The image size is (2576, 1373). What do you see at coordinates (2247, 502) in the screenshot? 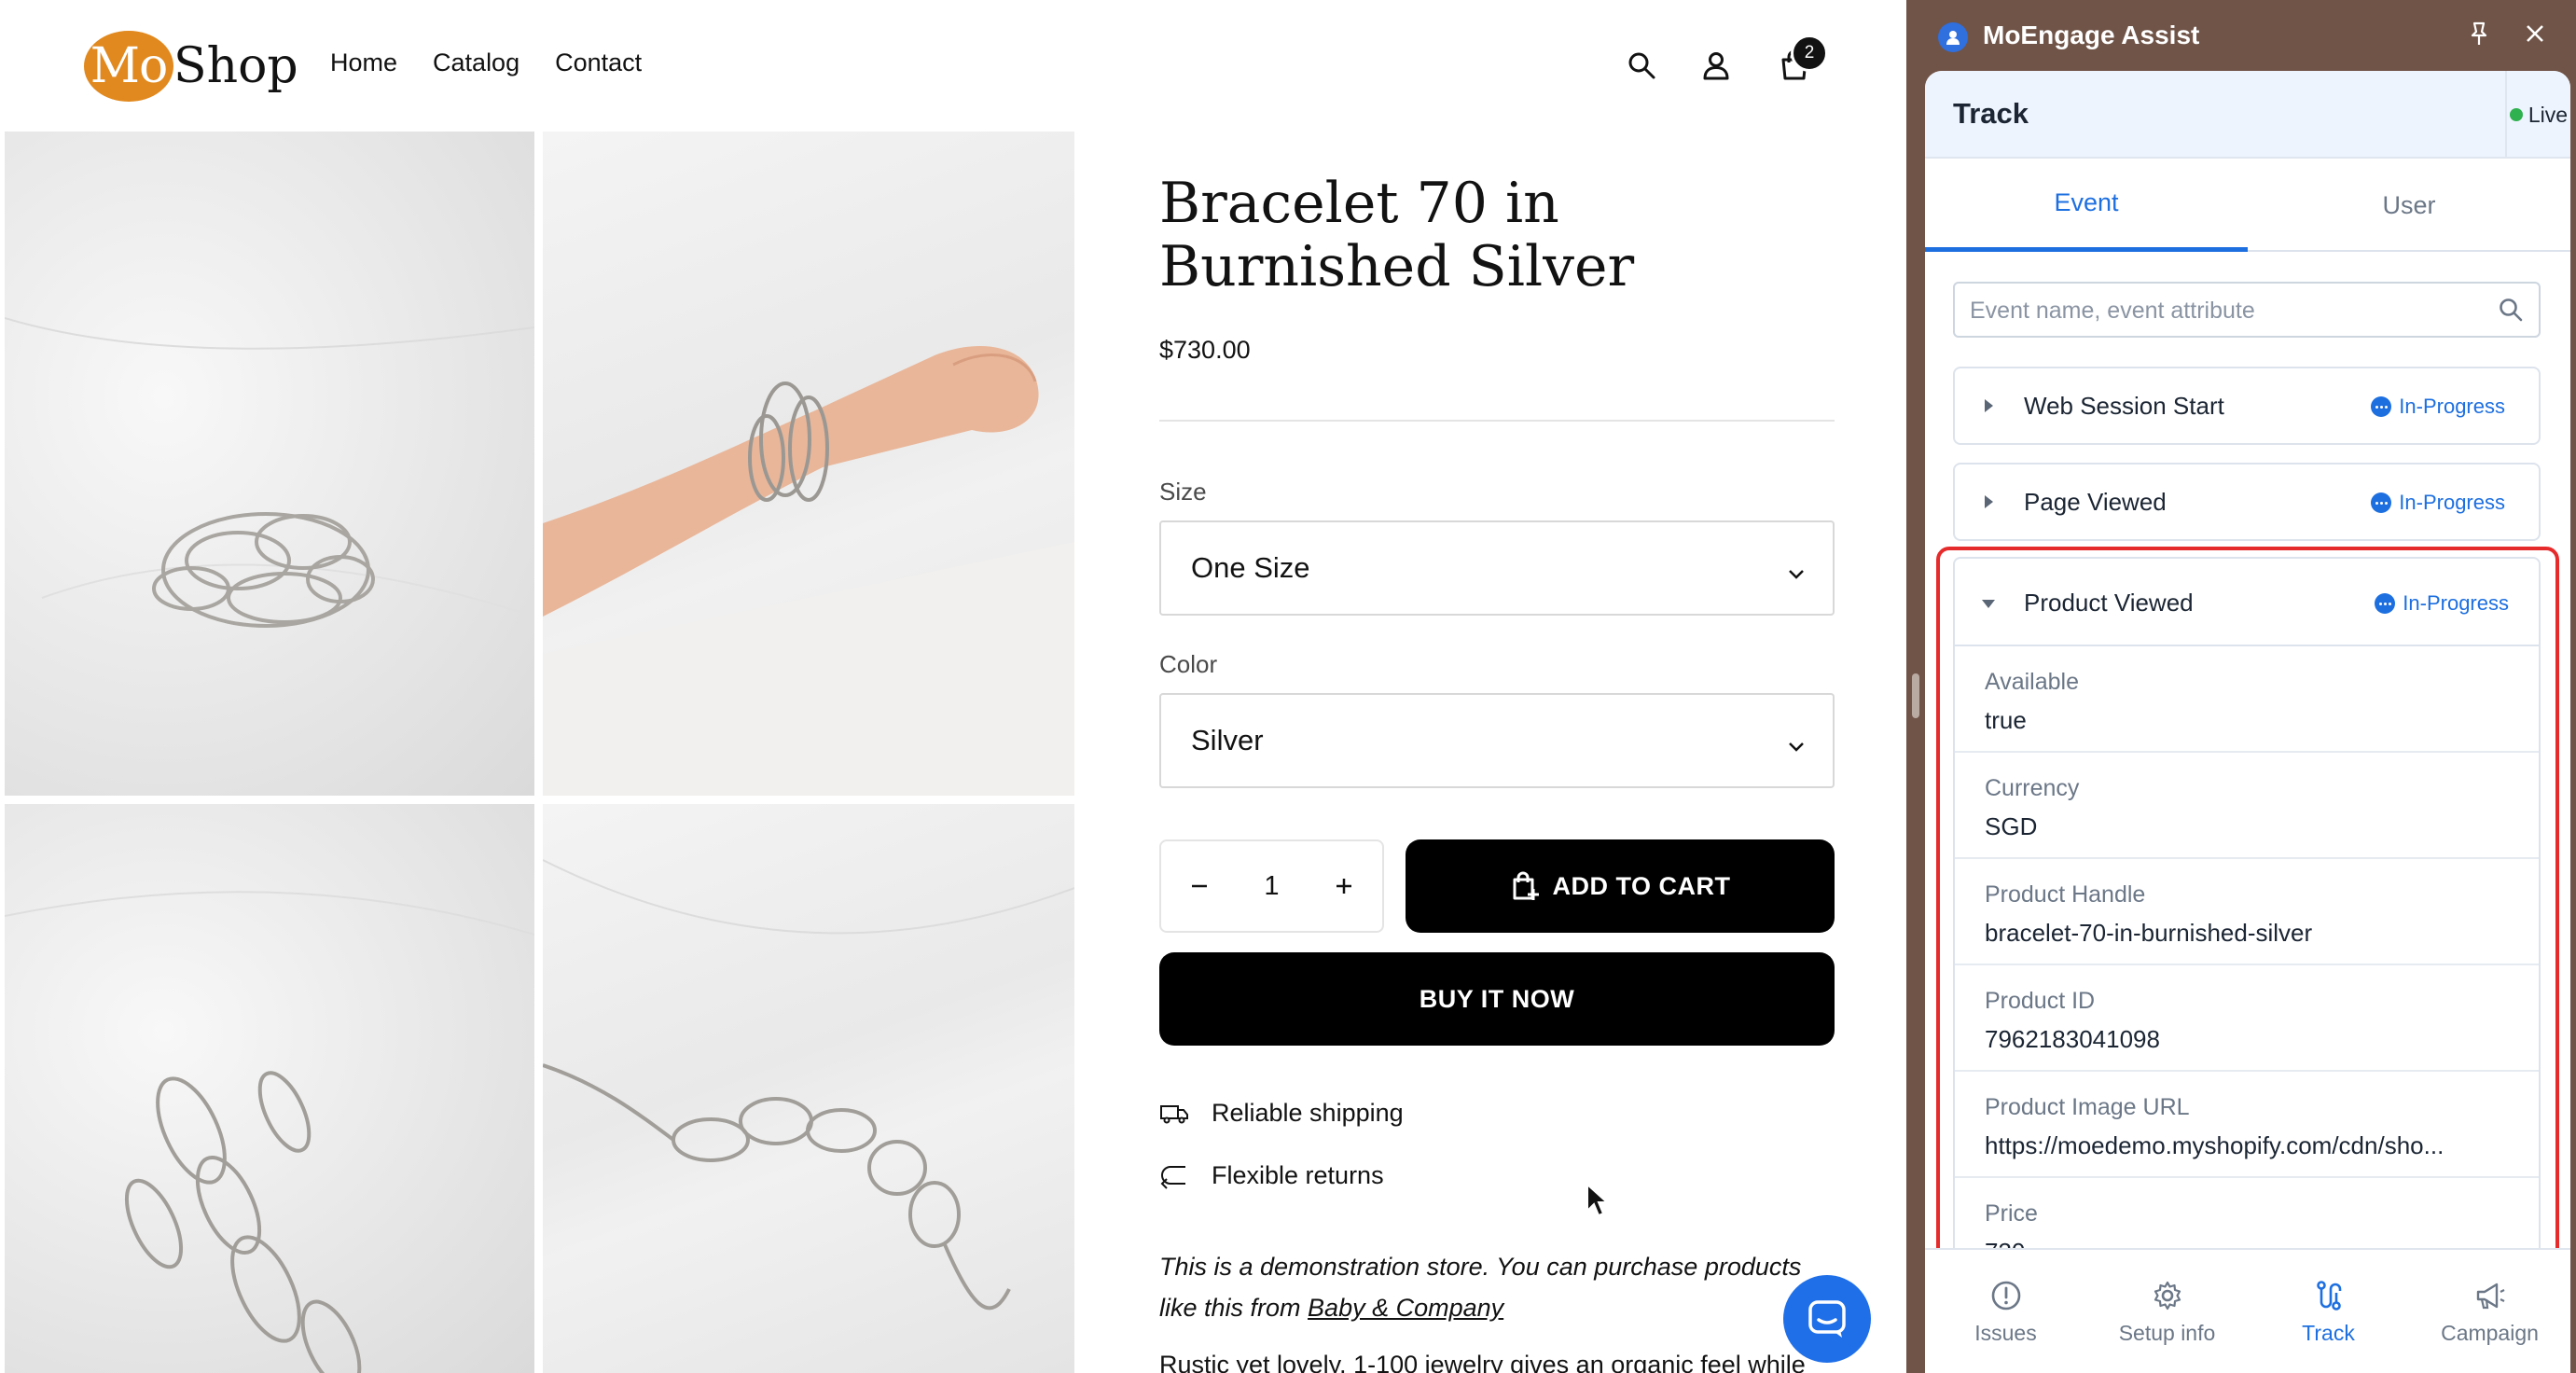
I see `event-card-page-viewed: Page Viewed In-Progress` at bounding box center [2247, 502].